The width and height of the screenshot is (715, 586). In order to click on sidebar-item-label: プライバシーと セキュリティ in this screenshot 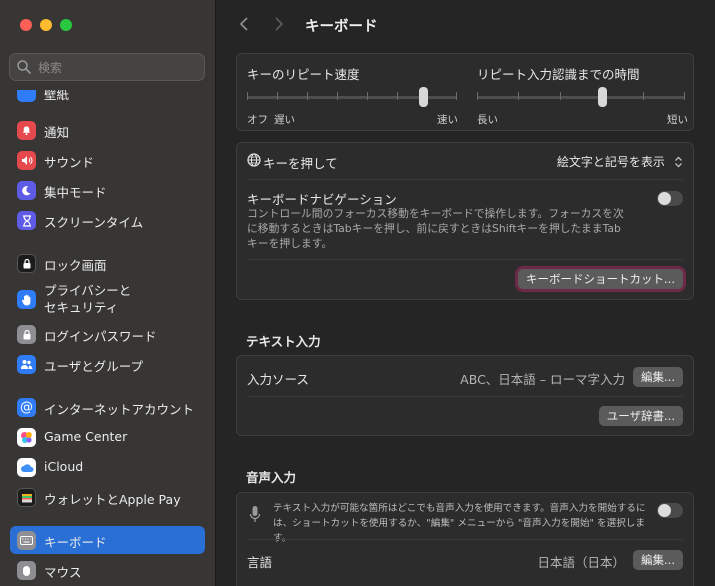, I will do `click(88, 299)`.